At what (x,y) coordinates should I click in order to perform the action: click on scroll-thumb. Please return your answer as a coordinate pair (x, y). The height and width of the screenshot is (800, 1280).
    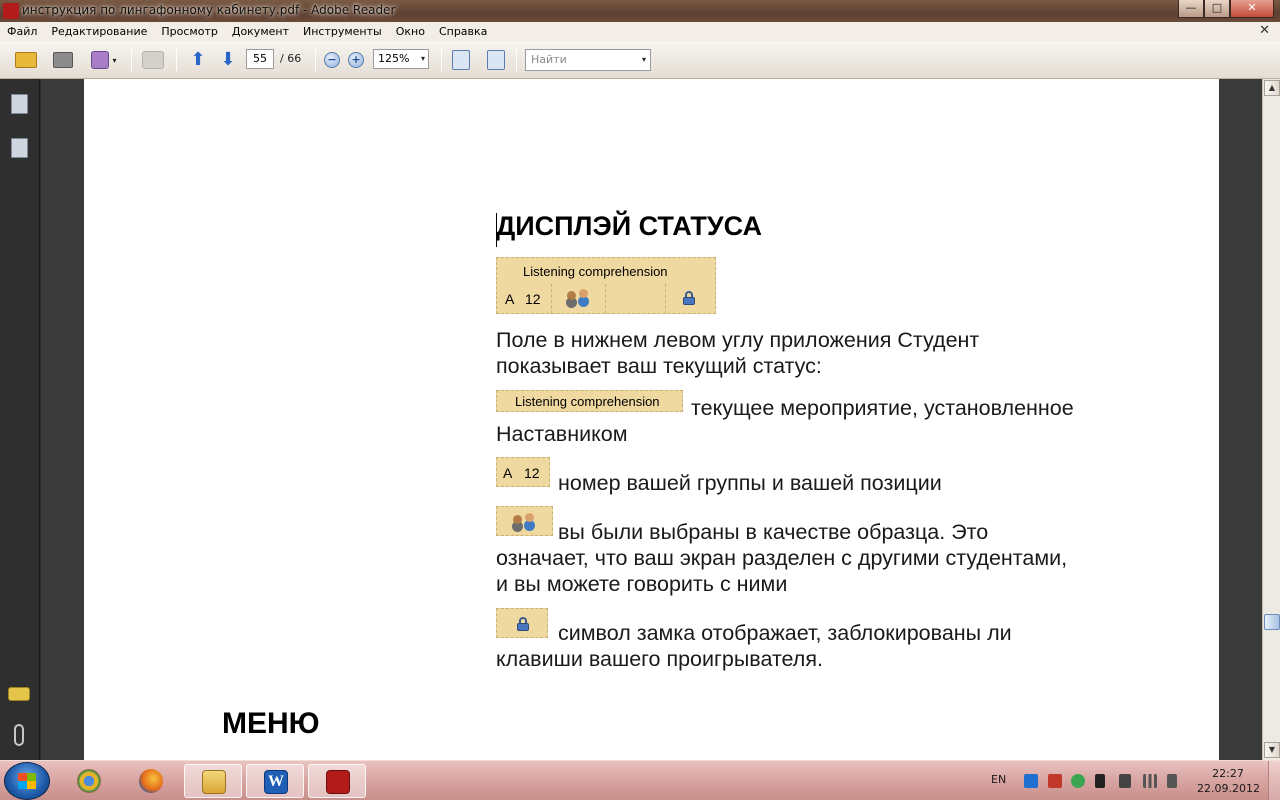
    Looking at the image, I should click on (1272, 622).